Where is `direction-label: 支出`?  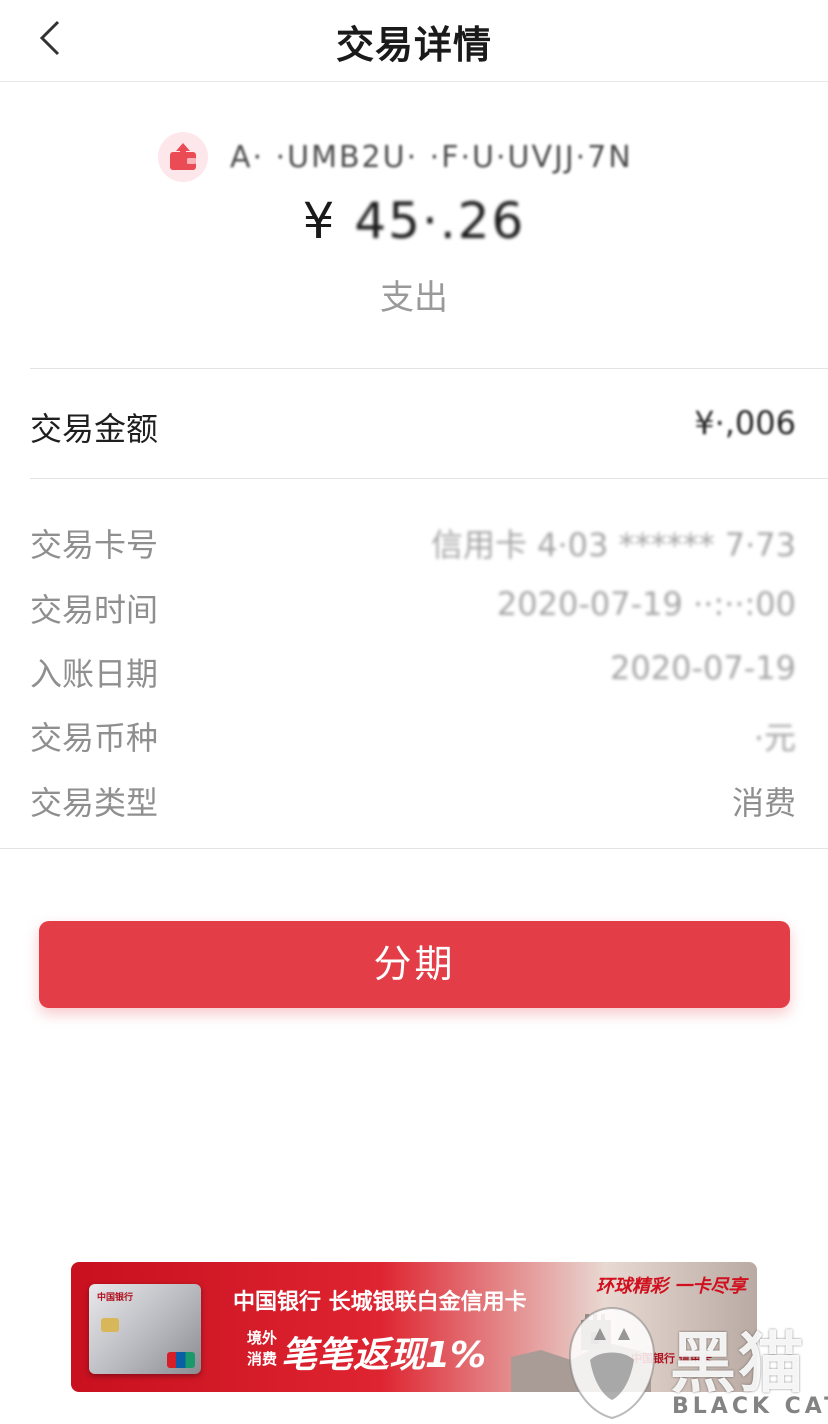
direction-label: 支出 is located at coordinates (414, 298).